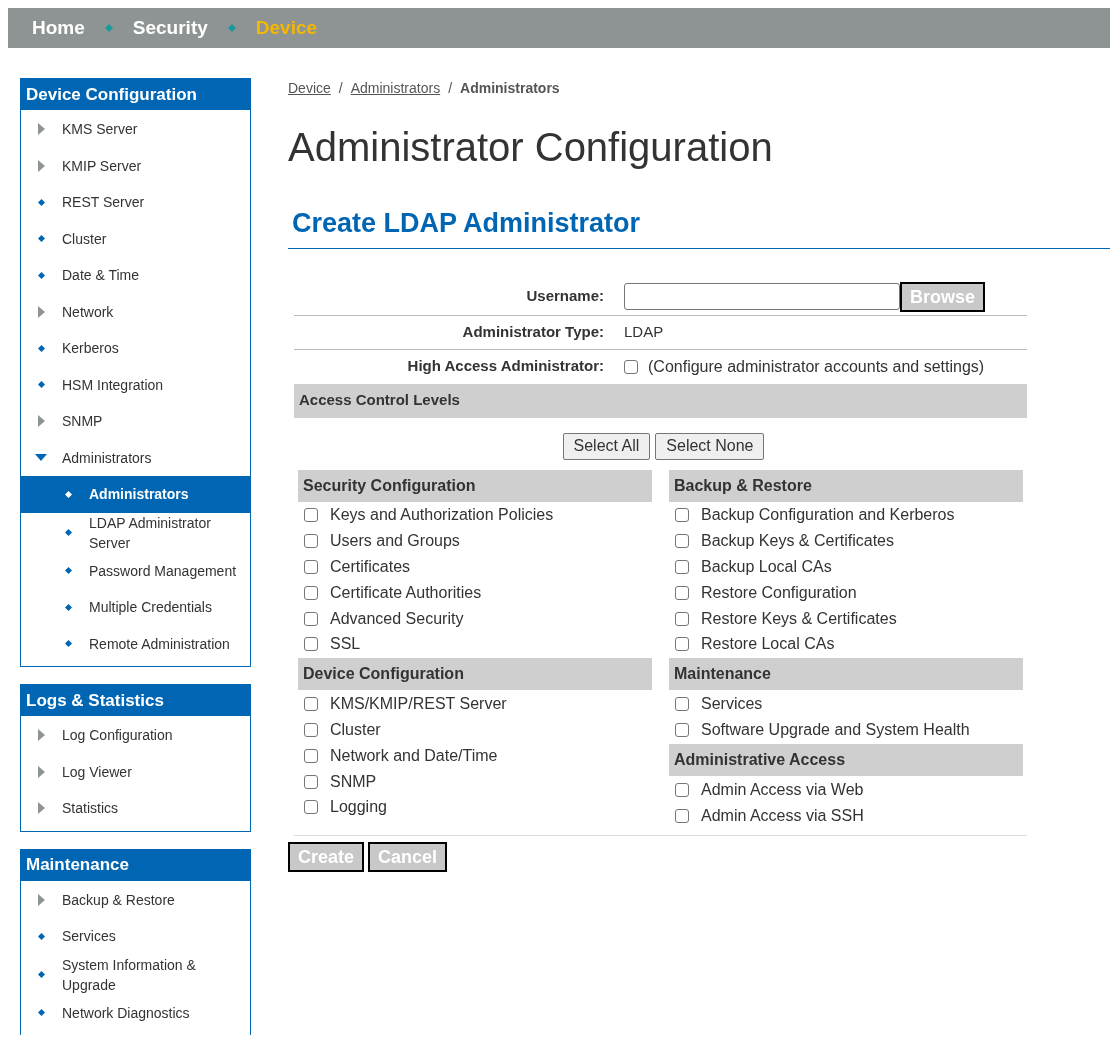 The height and width of the screenshot is (1057, 1110). I want to click on select-button: Select None, so click(710, 446).